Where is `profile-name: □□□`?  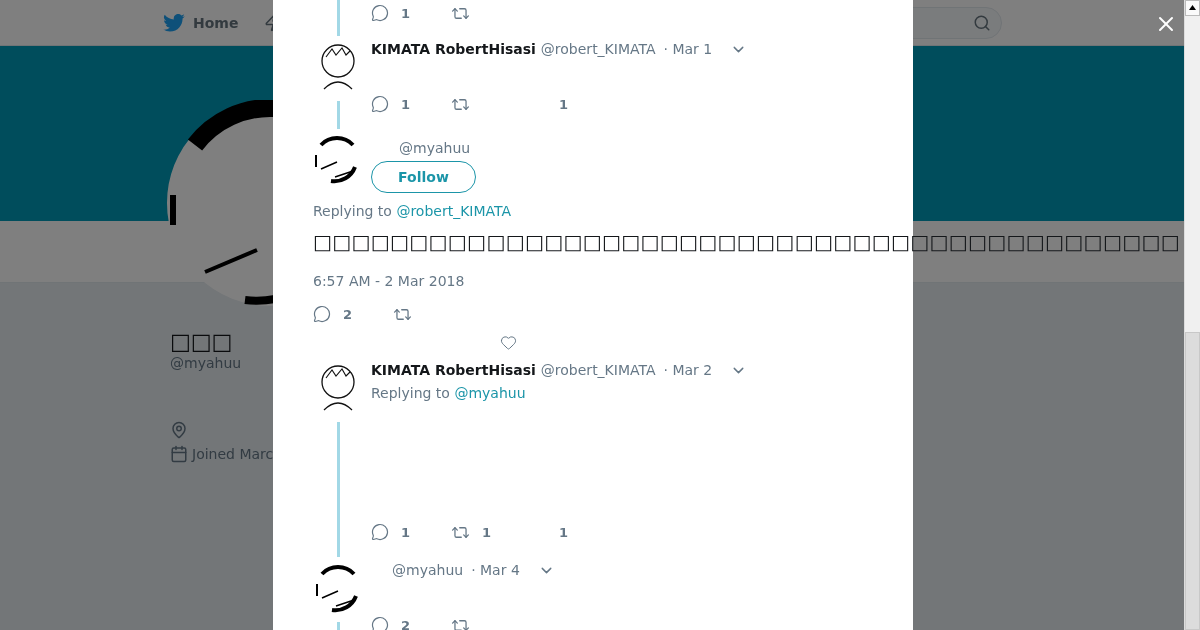
profile-name: □□□ is located at coordinates (201, 342).